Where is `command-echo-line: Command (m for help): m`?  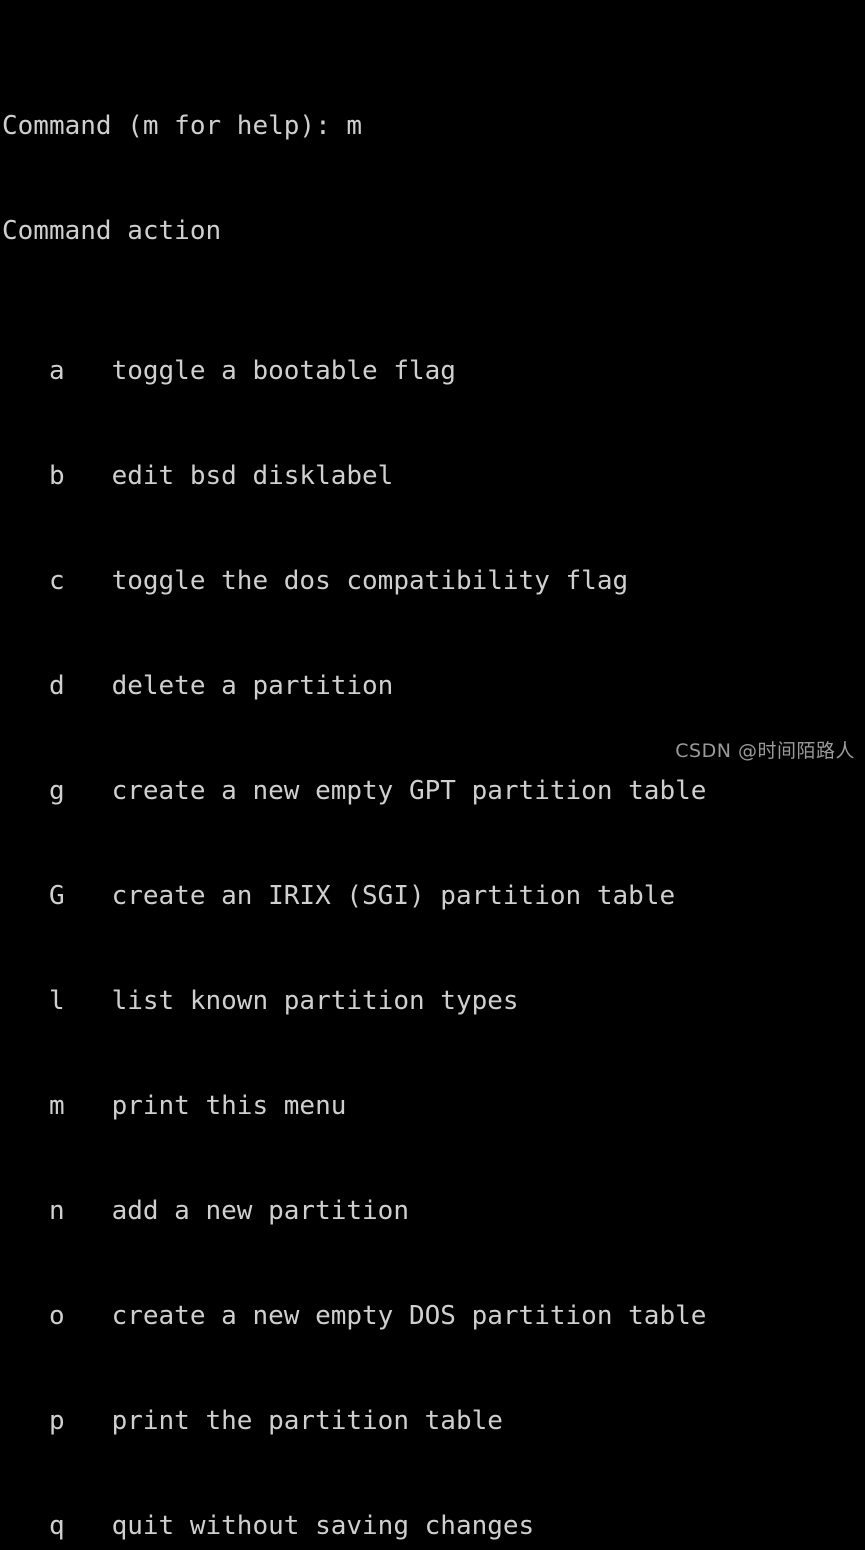
command-echo-line: Command (m for help): m is located at coordinates (182, 126).